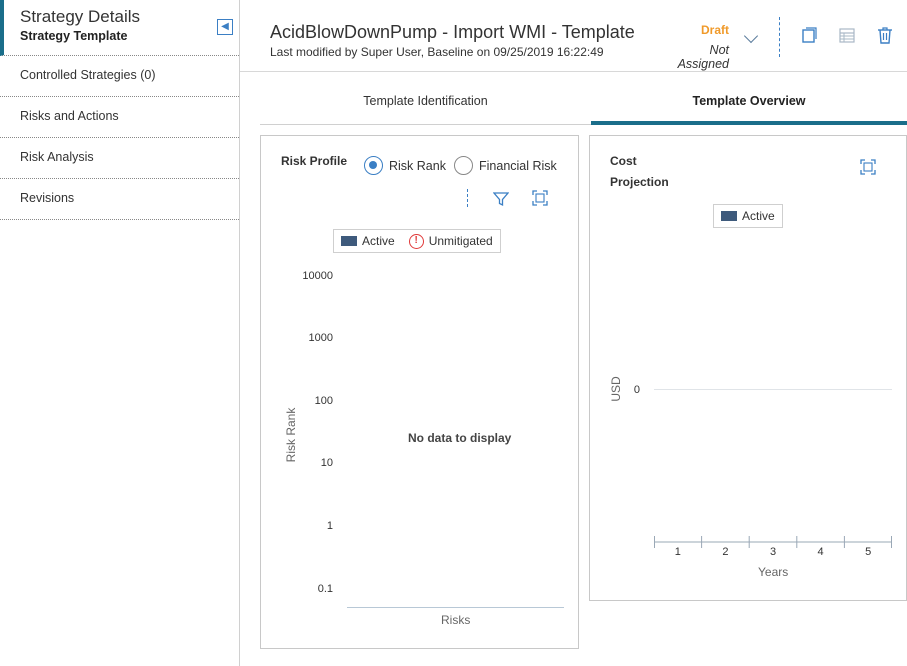 The height and width of the screenshot is (666, 907). I want to click on radio-label: Financial Risk, so click(518, 165).